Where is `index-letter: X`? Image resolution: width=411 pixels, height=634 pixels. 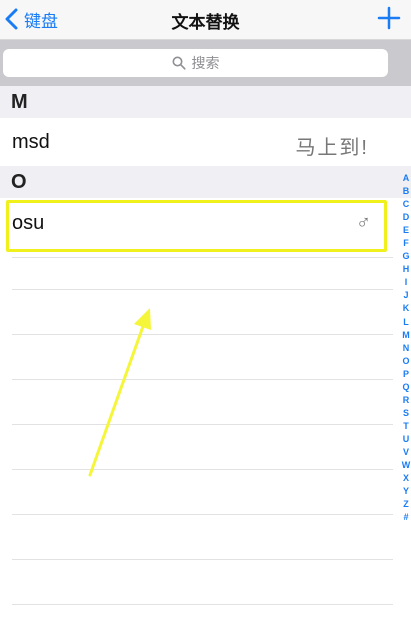
index-letter: X is located at coordinates (406, 478).